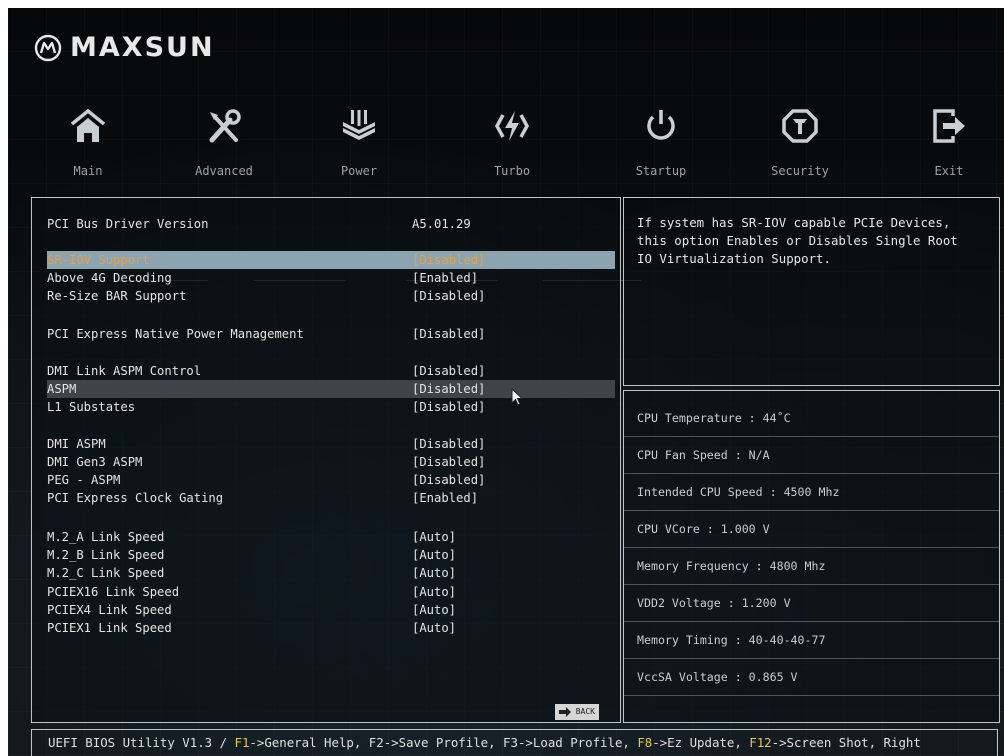 This screenshot has width=1004, height=756. Describe the element at coordinates (48, 47) in the screenshot. I see `maxsun-logo-icon` at that location.